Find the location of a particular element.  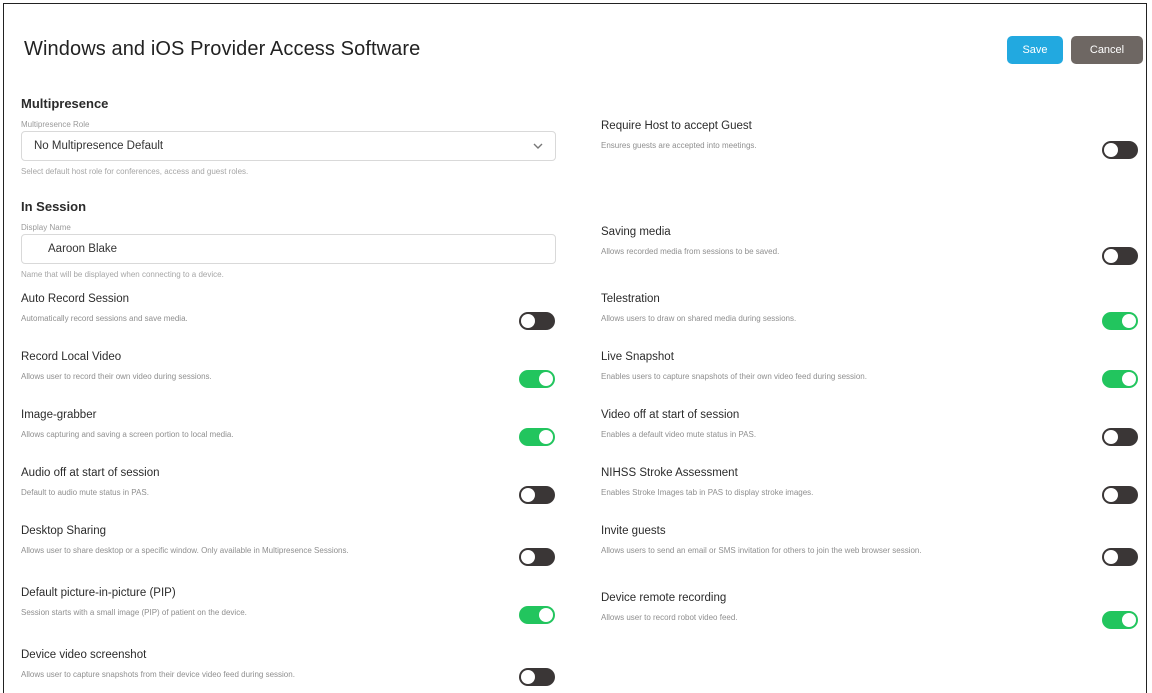

setting-title: Require Host to accept Guest is located at coordinates (676, 126).